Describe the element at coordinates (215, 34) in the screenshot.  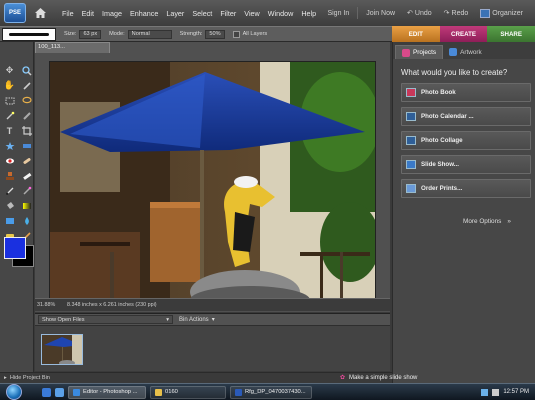
I see `strength-field: 50%` at that location.